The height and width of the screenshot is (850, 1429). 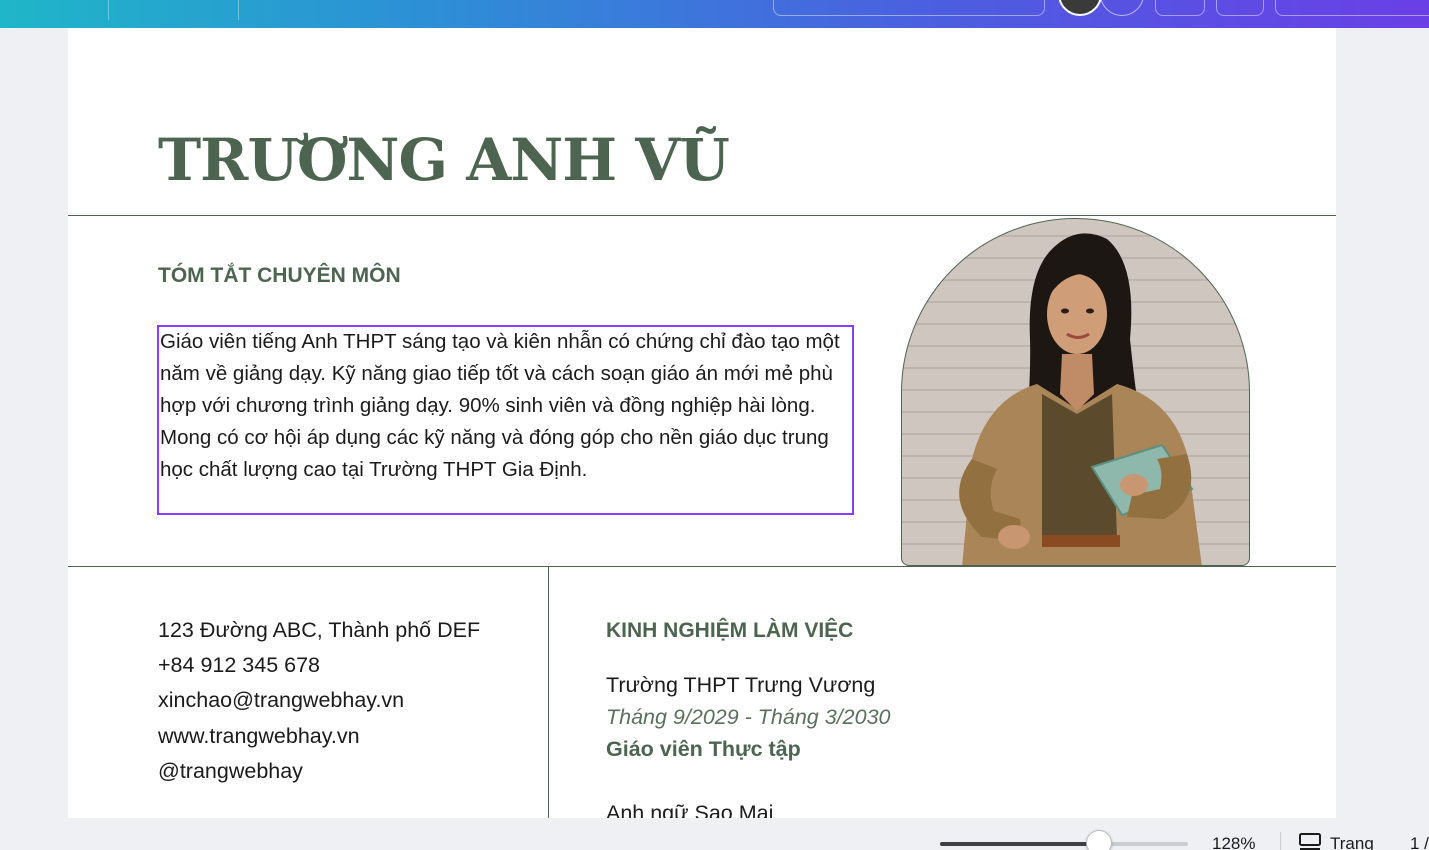 I want to click on user-avatar, so click(x=1080, y=8).